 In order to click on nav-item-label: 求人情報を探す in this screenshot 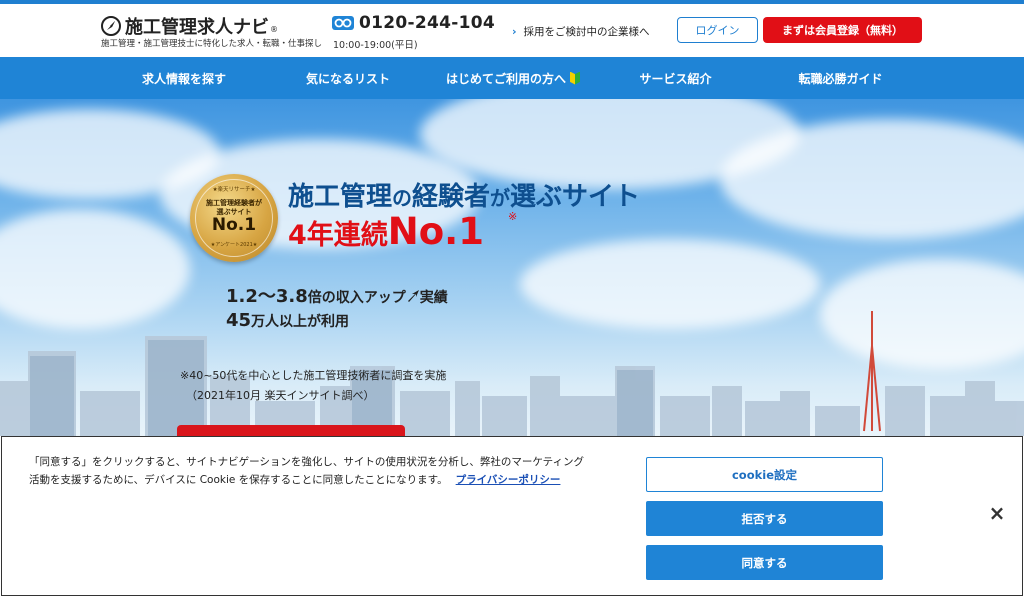, I will do `click(183, 78)`.